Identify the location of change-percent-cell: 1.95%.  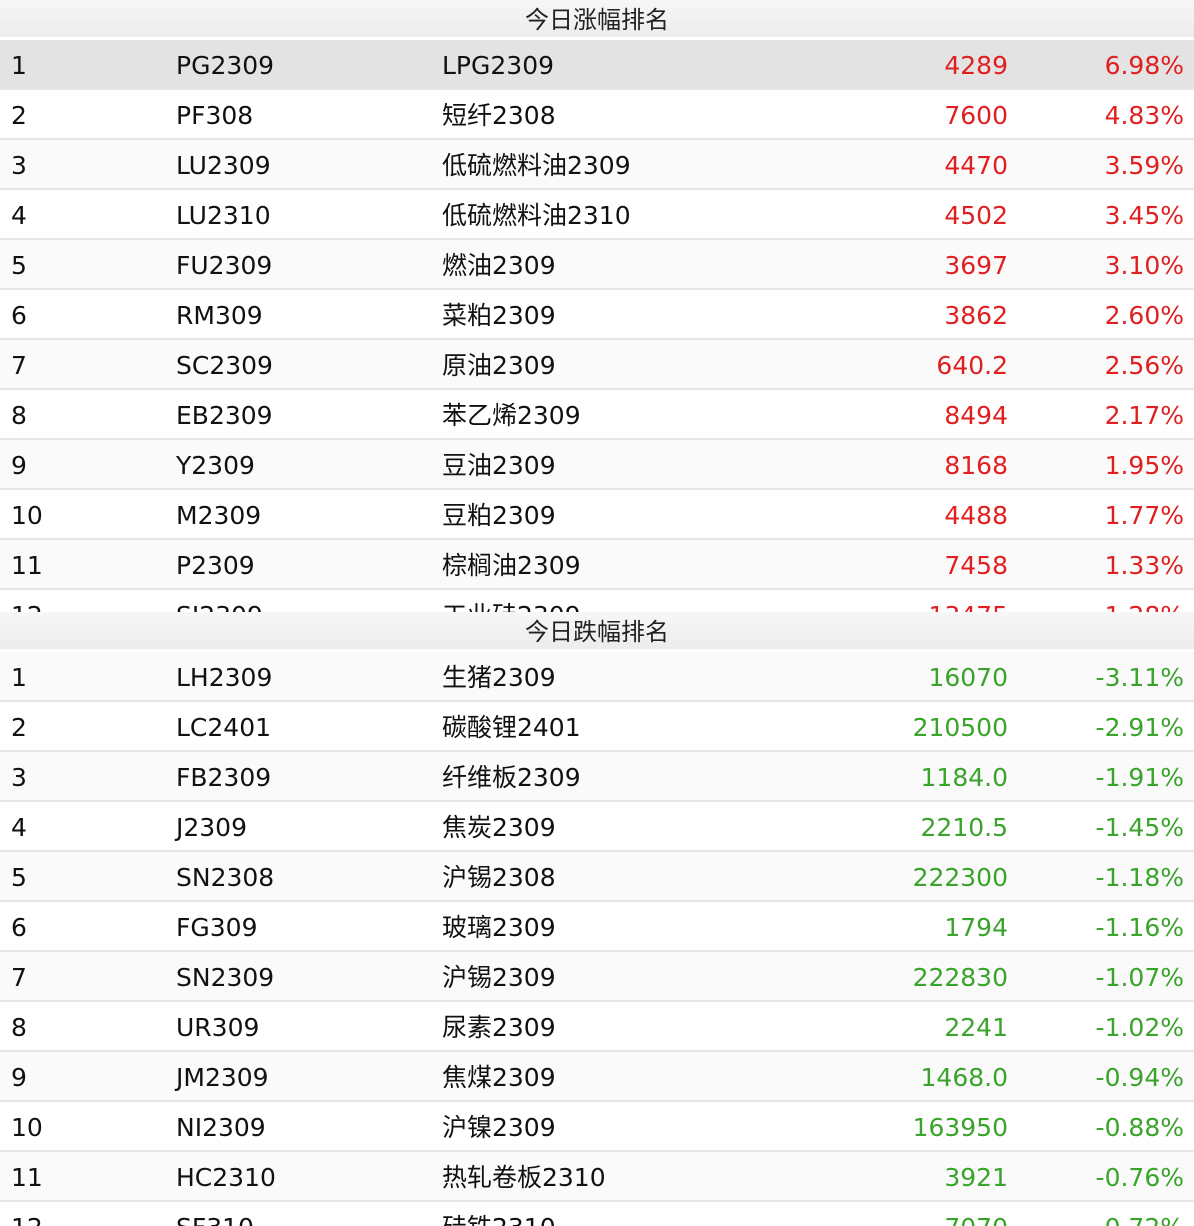
(1144, 465).